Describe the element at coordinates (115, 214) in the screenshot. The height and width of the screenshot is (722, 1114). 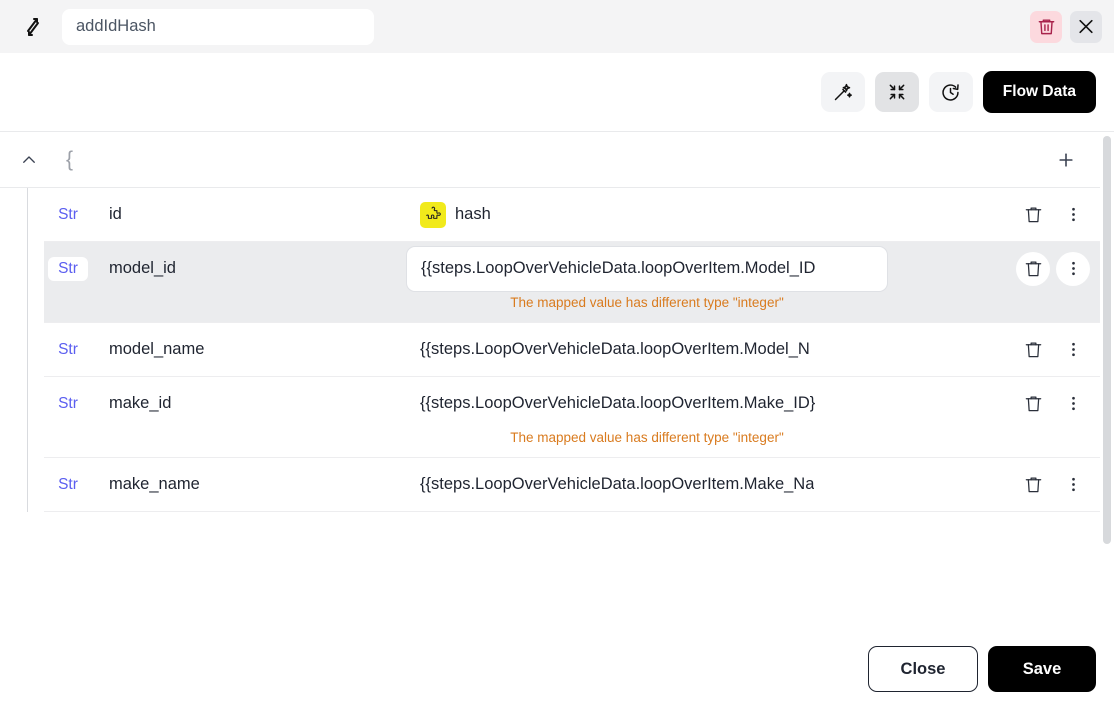
I see `property-key: id` at that location.